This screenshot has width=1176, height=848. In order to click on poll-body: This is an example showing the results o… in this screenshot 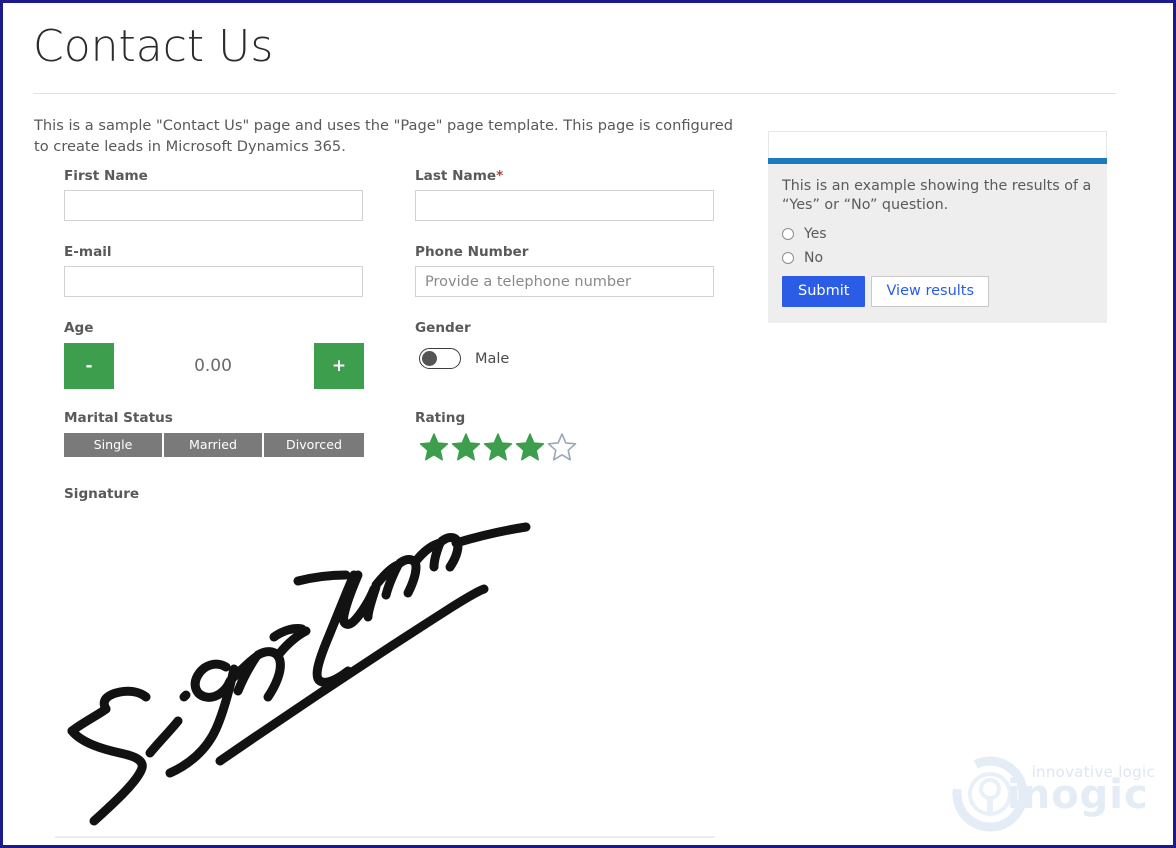, I will do `click(937, 243)`.